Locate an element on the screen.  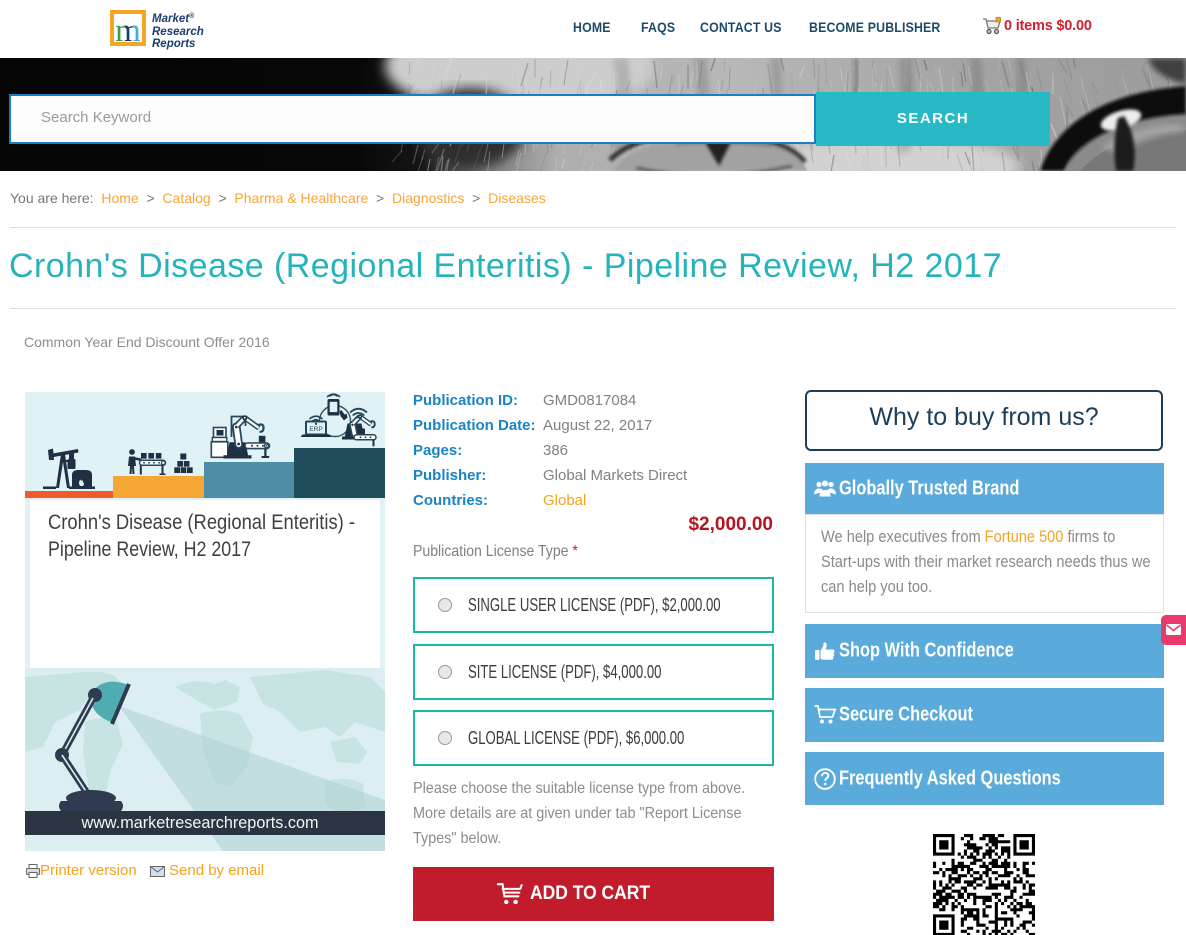
svg-text: www.marketresearchreports.com is located at coordinates (200, 822).